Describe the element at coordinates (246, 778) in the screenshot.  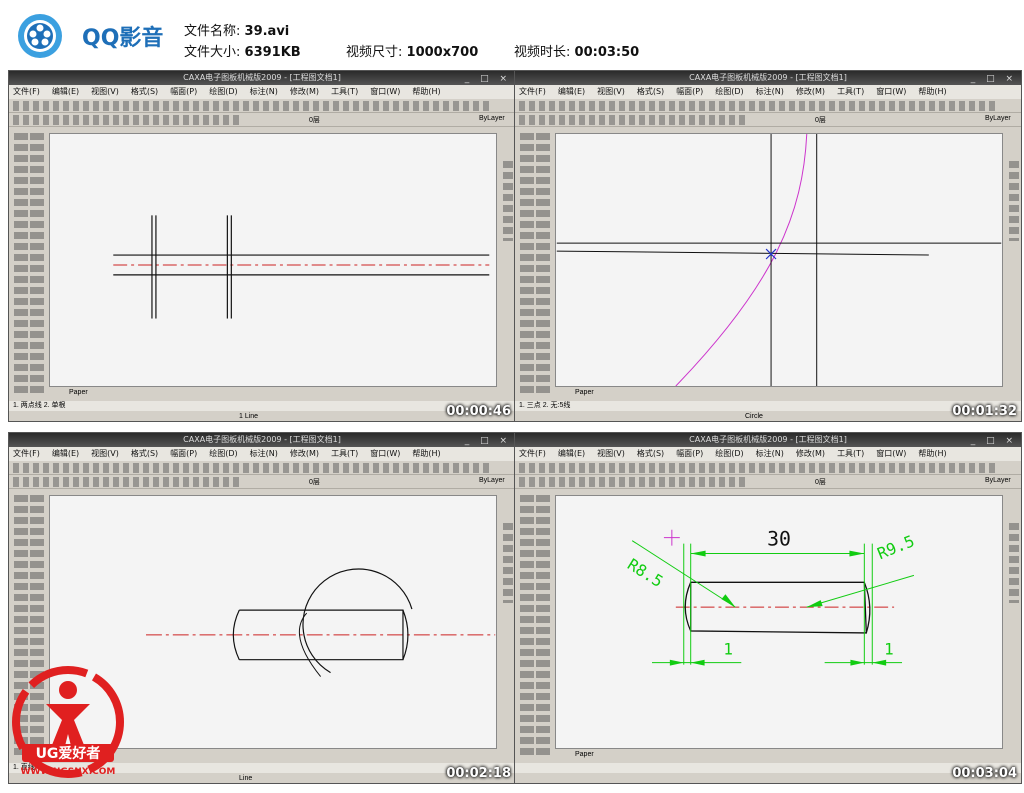
I see `status-text: Line` at that location.